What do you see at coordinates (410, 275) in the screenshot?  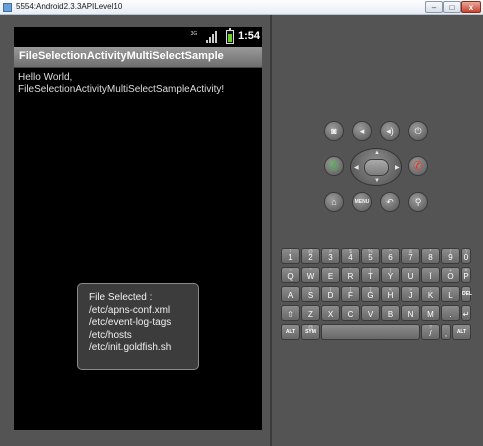 I see `key: -U` at bounding box center [410, 275].